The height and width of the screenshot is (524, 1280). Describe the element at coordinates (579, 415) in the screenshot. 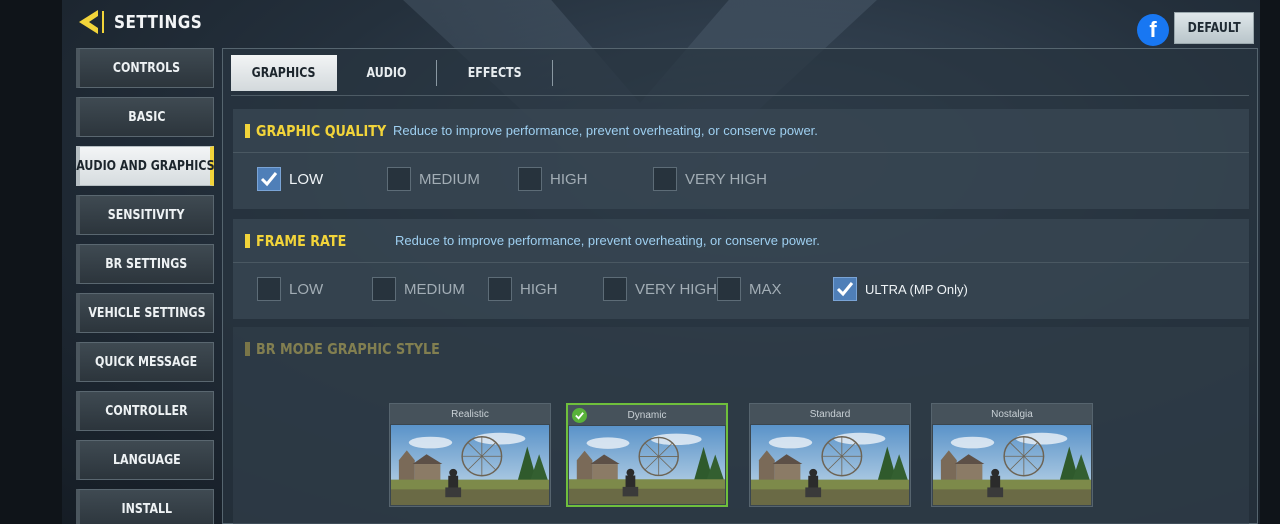

I see `selected-check-icon` at that location.